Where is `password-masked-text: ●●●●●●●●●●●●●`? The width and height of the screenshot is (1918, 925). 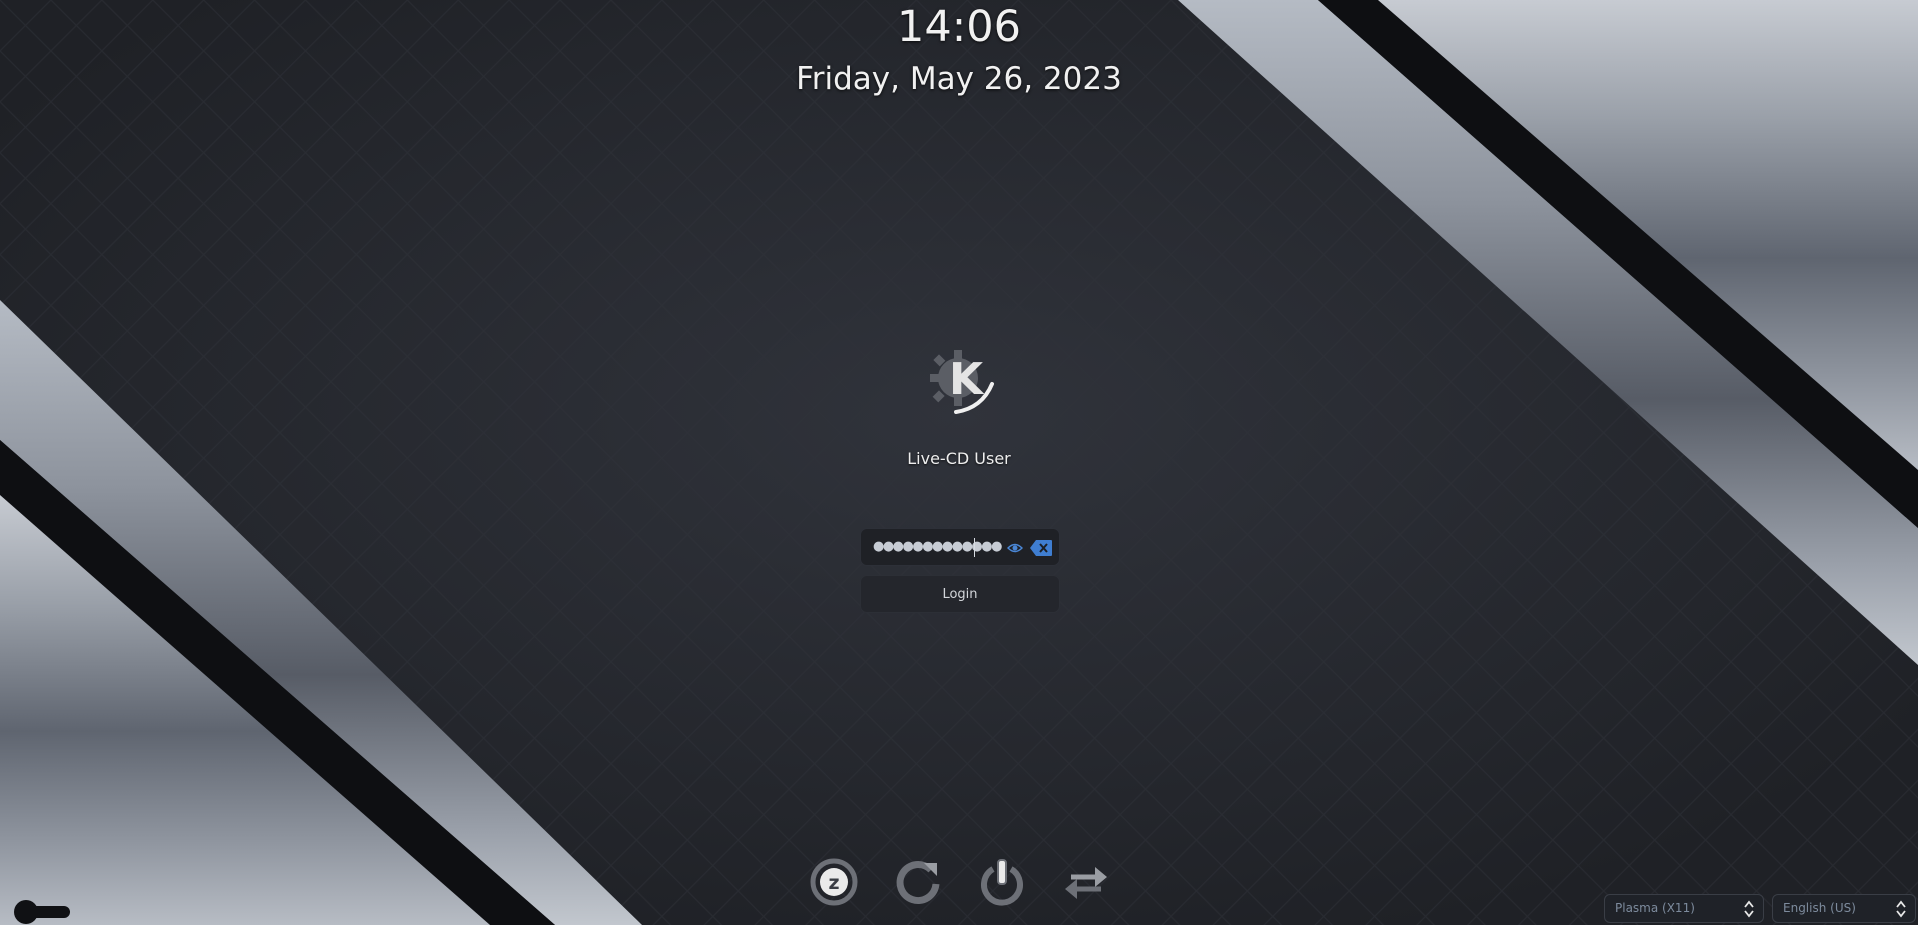
password-masked-text: ●●●●●●●●●●●●● is located at coordinates (937, 546).